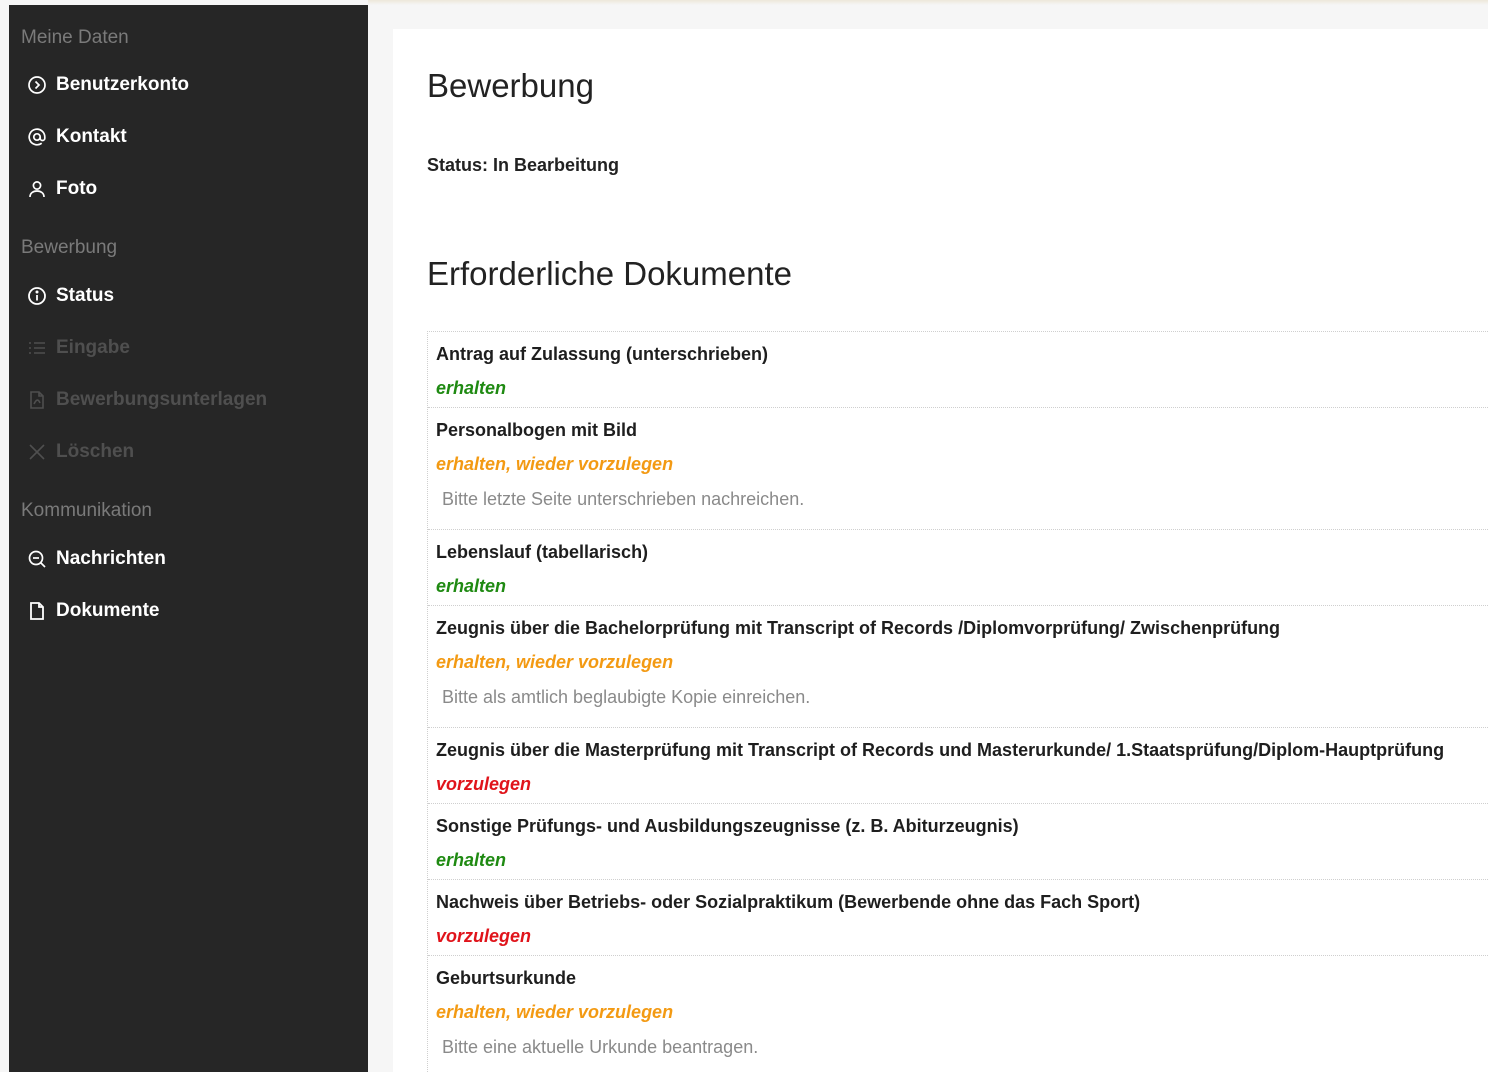  What do you see at coordinates (69, 247) in the screenshot?
I see `sidebar-section-bewerbung: Bewerbung` at bounding box center [69, 247].